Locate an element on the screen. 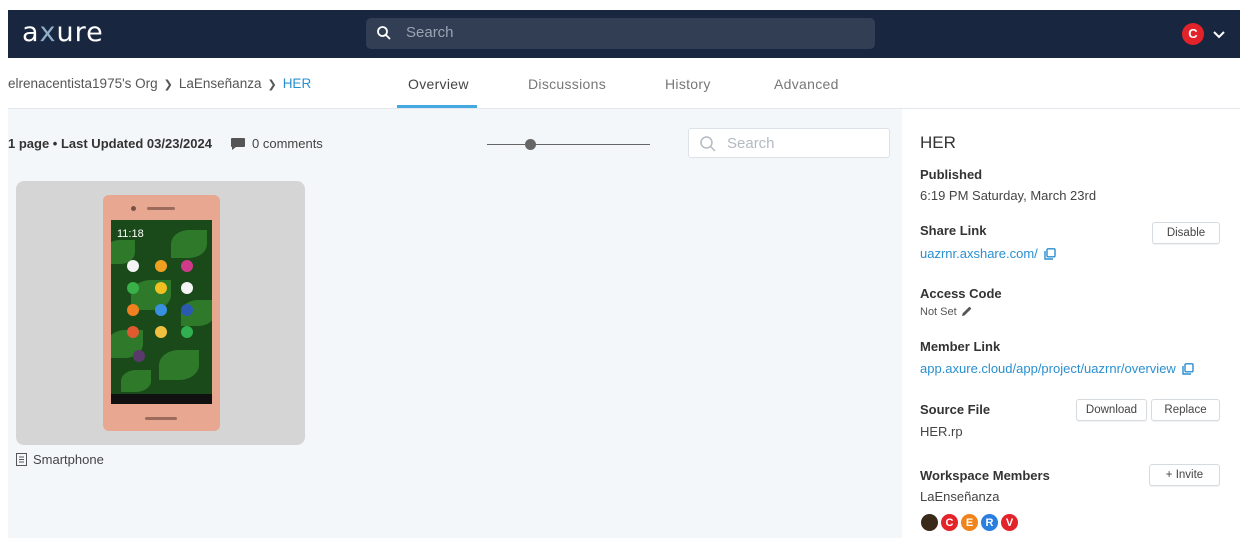 This screenshot has height=538, width=1240. comment-icon is located at coordinates (238, 144).